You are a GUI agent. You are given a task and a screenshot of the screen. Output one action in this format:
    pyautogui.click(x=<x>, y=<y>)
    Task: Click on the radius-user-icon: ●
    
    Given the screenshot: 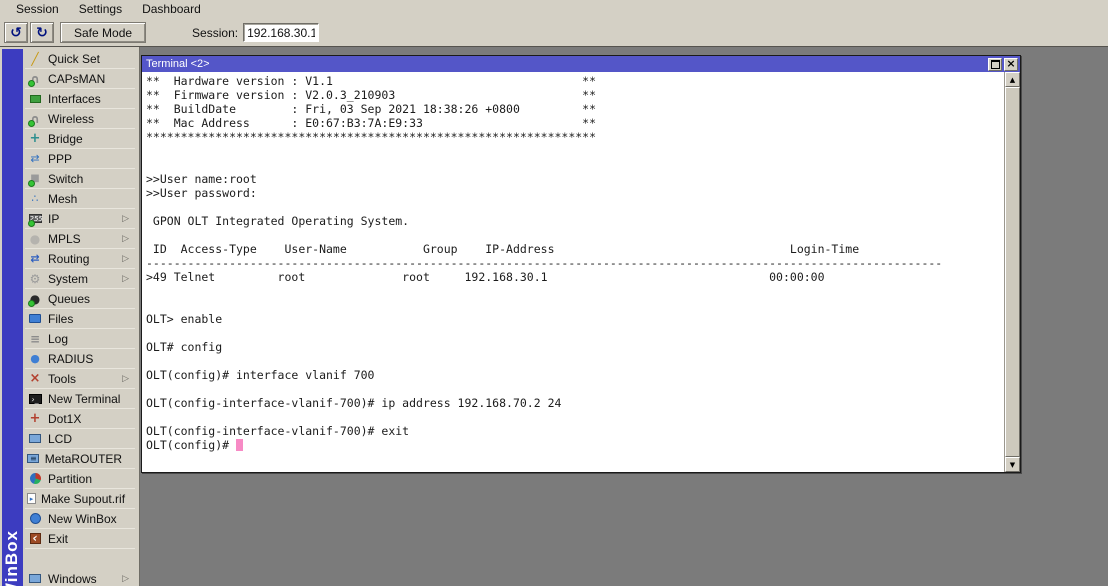 What is the action you would take?
    pyautogui.click(x=35, y=358)
    